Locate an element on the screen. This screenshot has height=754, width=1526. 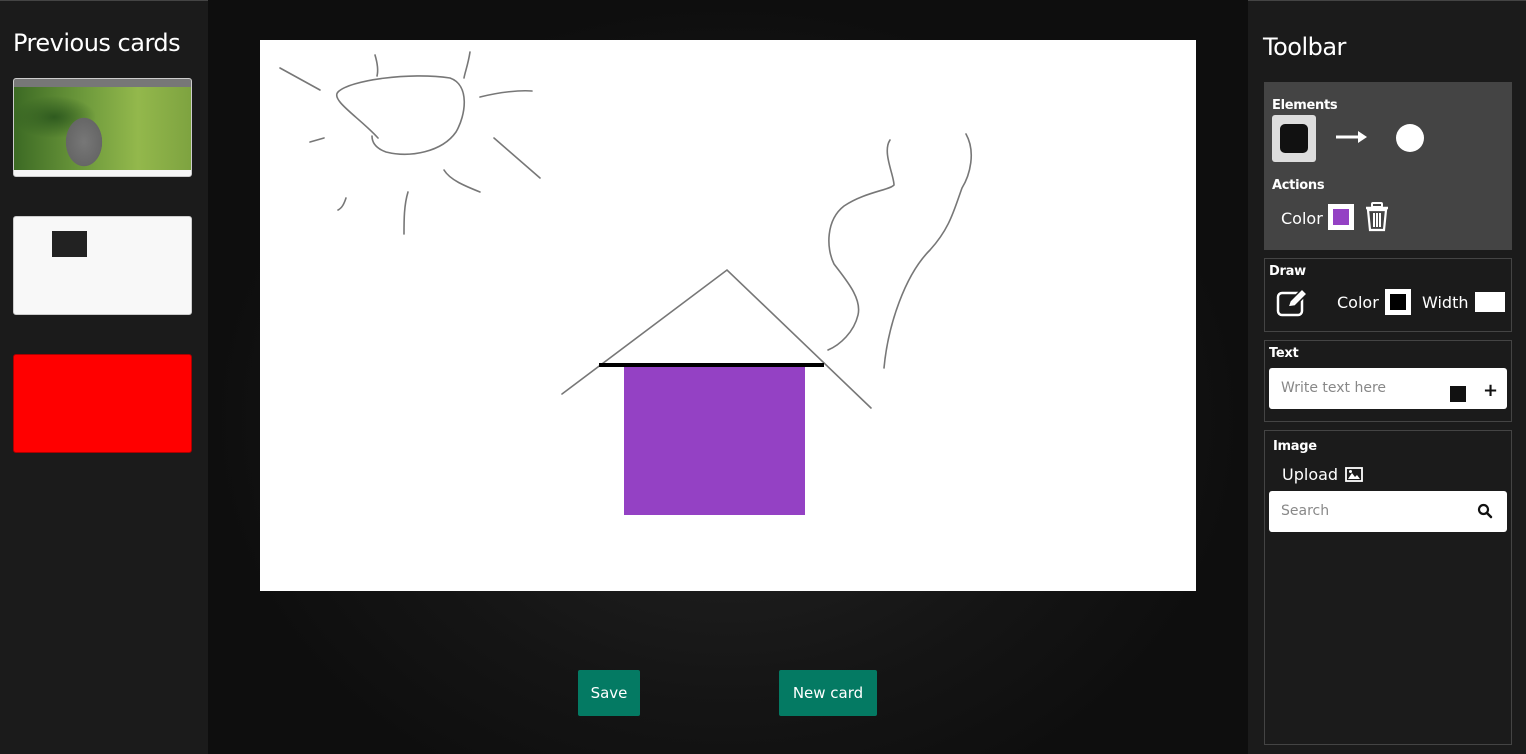
image-label: Image is located at coordinates (1295, 446).